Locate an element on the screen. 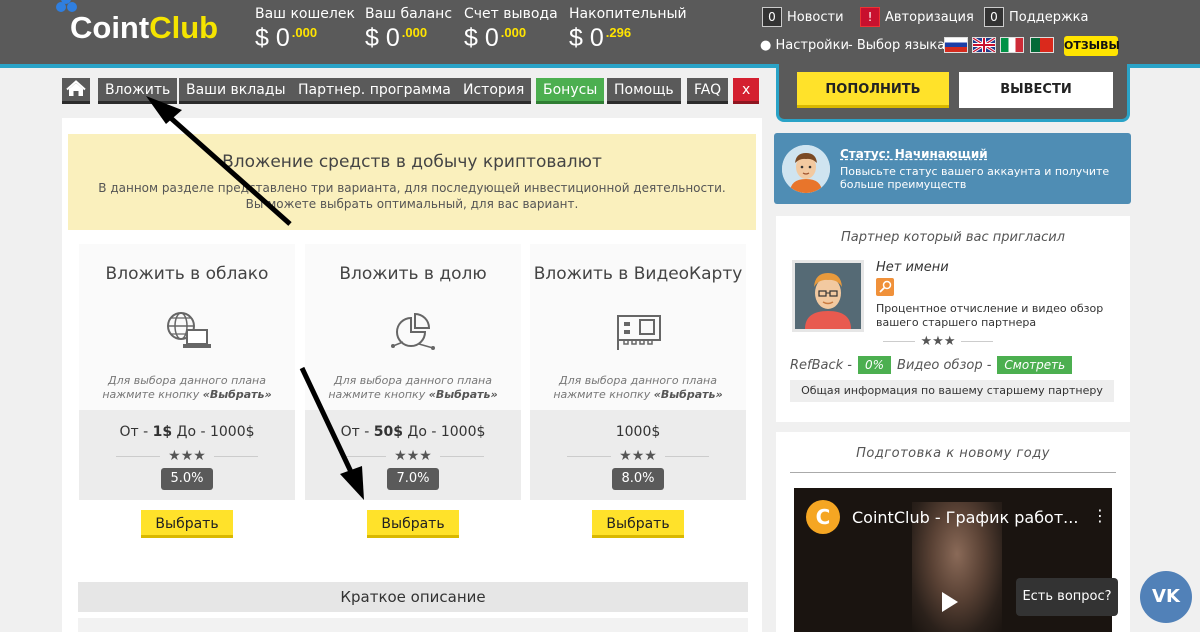 This screenshot has height=632, width=1200. support-link: 0 Поддержка is located at coordinates (1036, 17).